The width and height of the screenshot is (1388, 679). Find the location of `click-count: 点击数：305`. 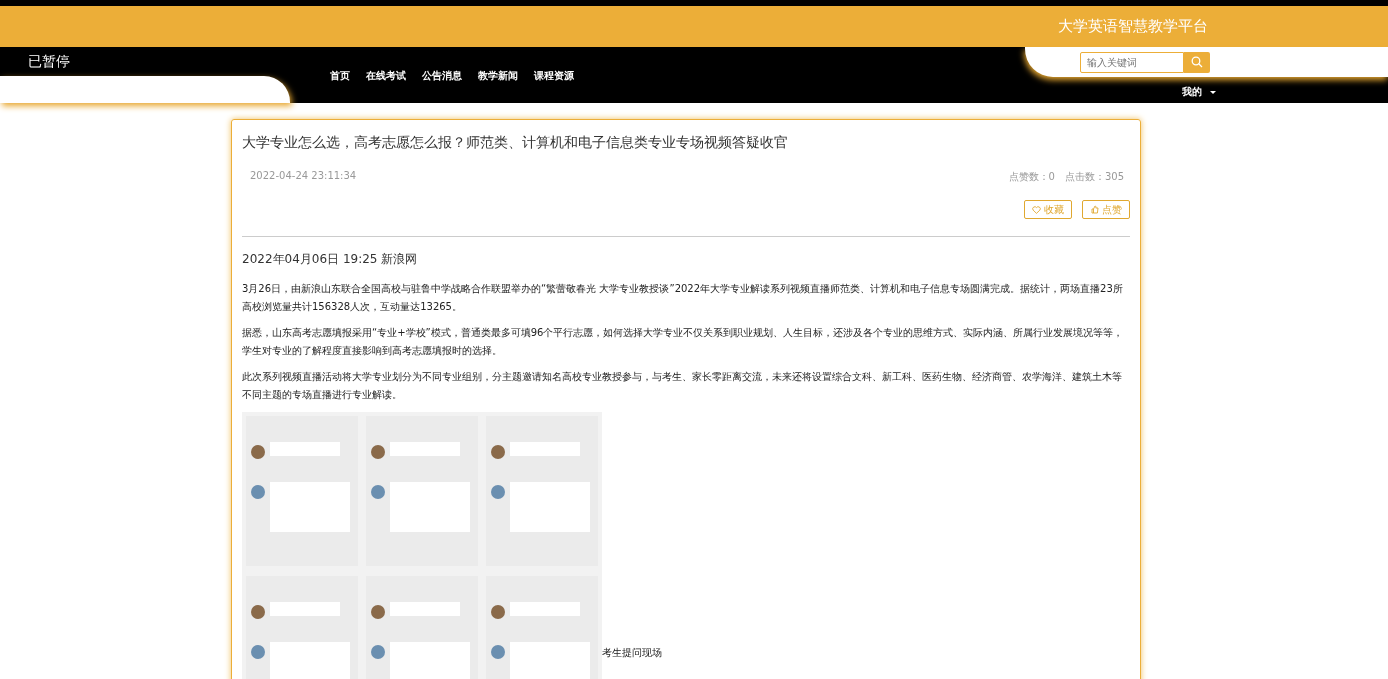

click-count: 点击数：305 is located at coordinates (1094, 177).